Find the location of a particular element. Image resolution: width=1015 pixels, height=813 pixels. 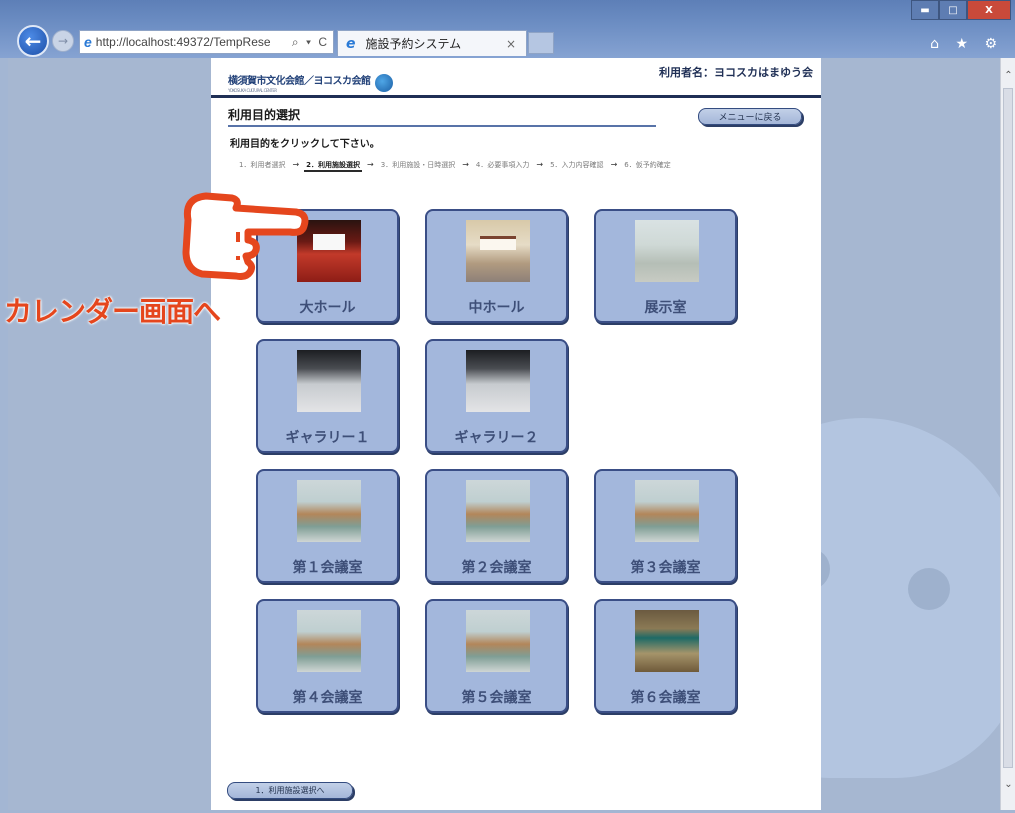

minimize-button: ▬ is located at coordinates (925, 10).